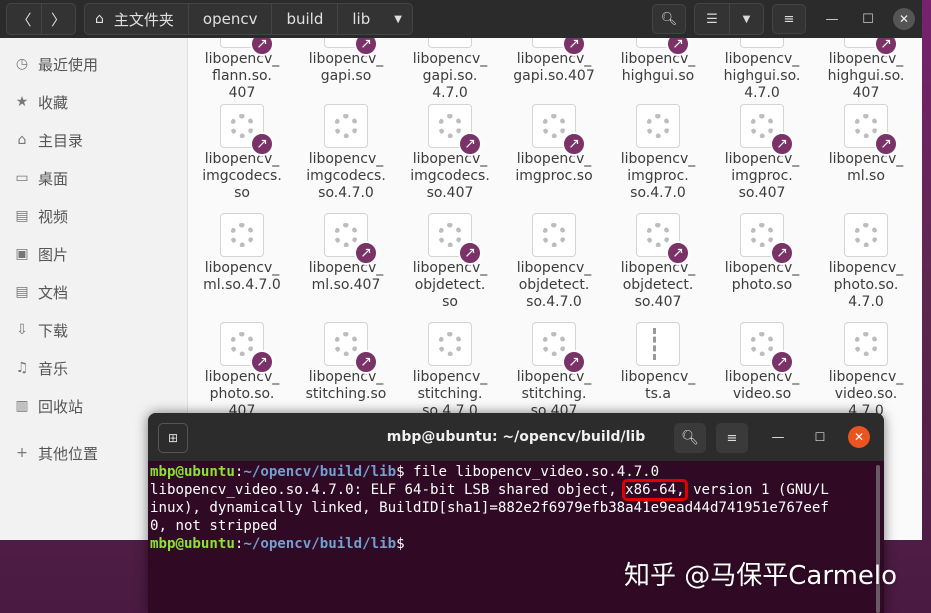 This screenshot has height=613, width=931. What do you see at coordinates (173, 438) in the screenshot?
I see `new-tab-button: ⊞` at bounding box center [173, 438].